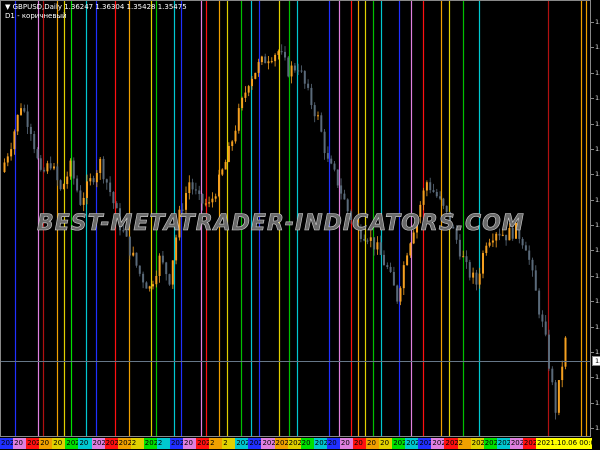 This screenshot has width=600, height=450. Describe the element at coordinates (597, 123) in the screenshot. I see `price-label: 1.40380` at that location.